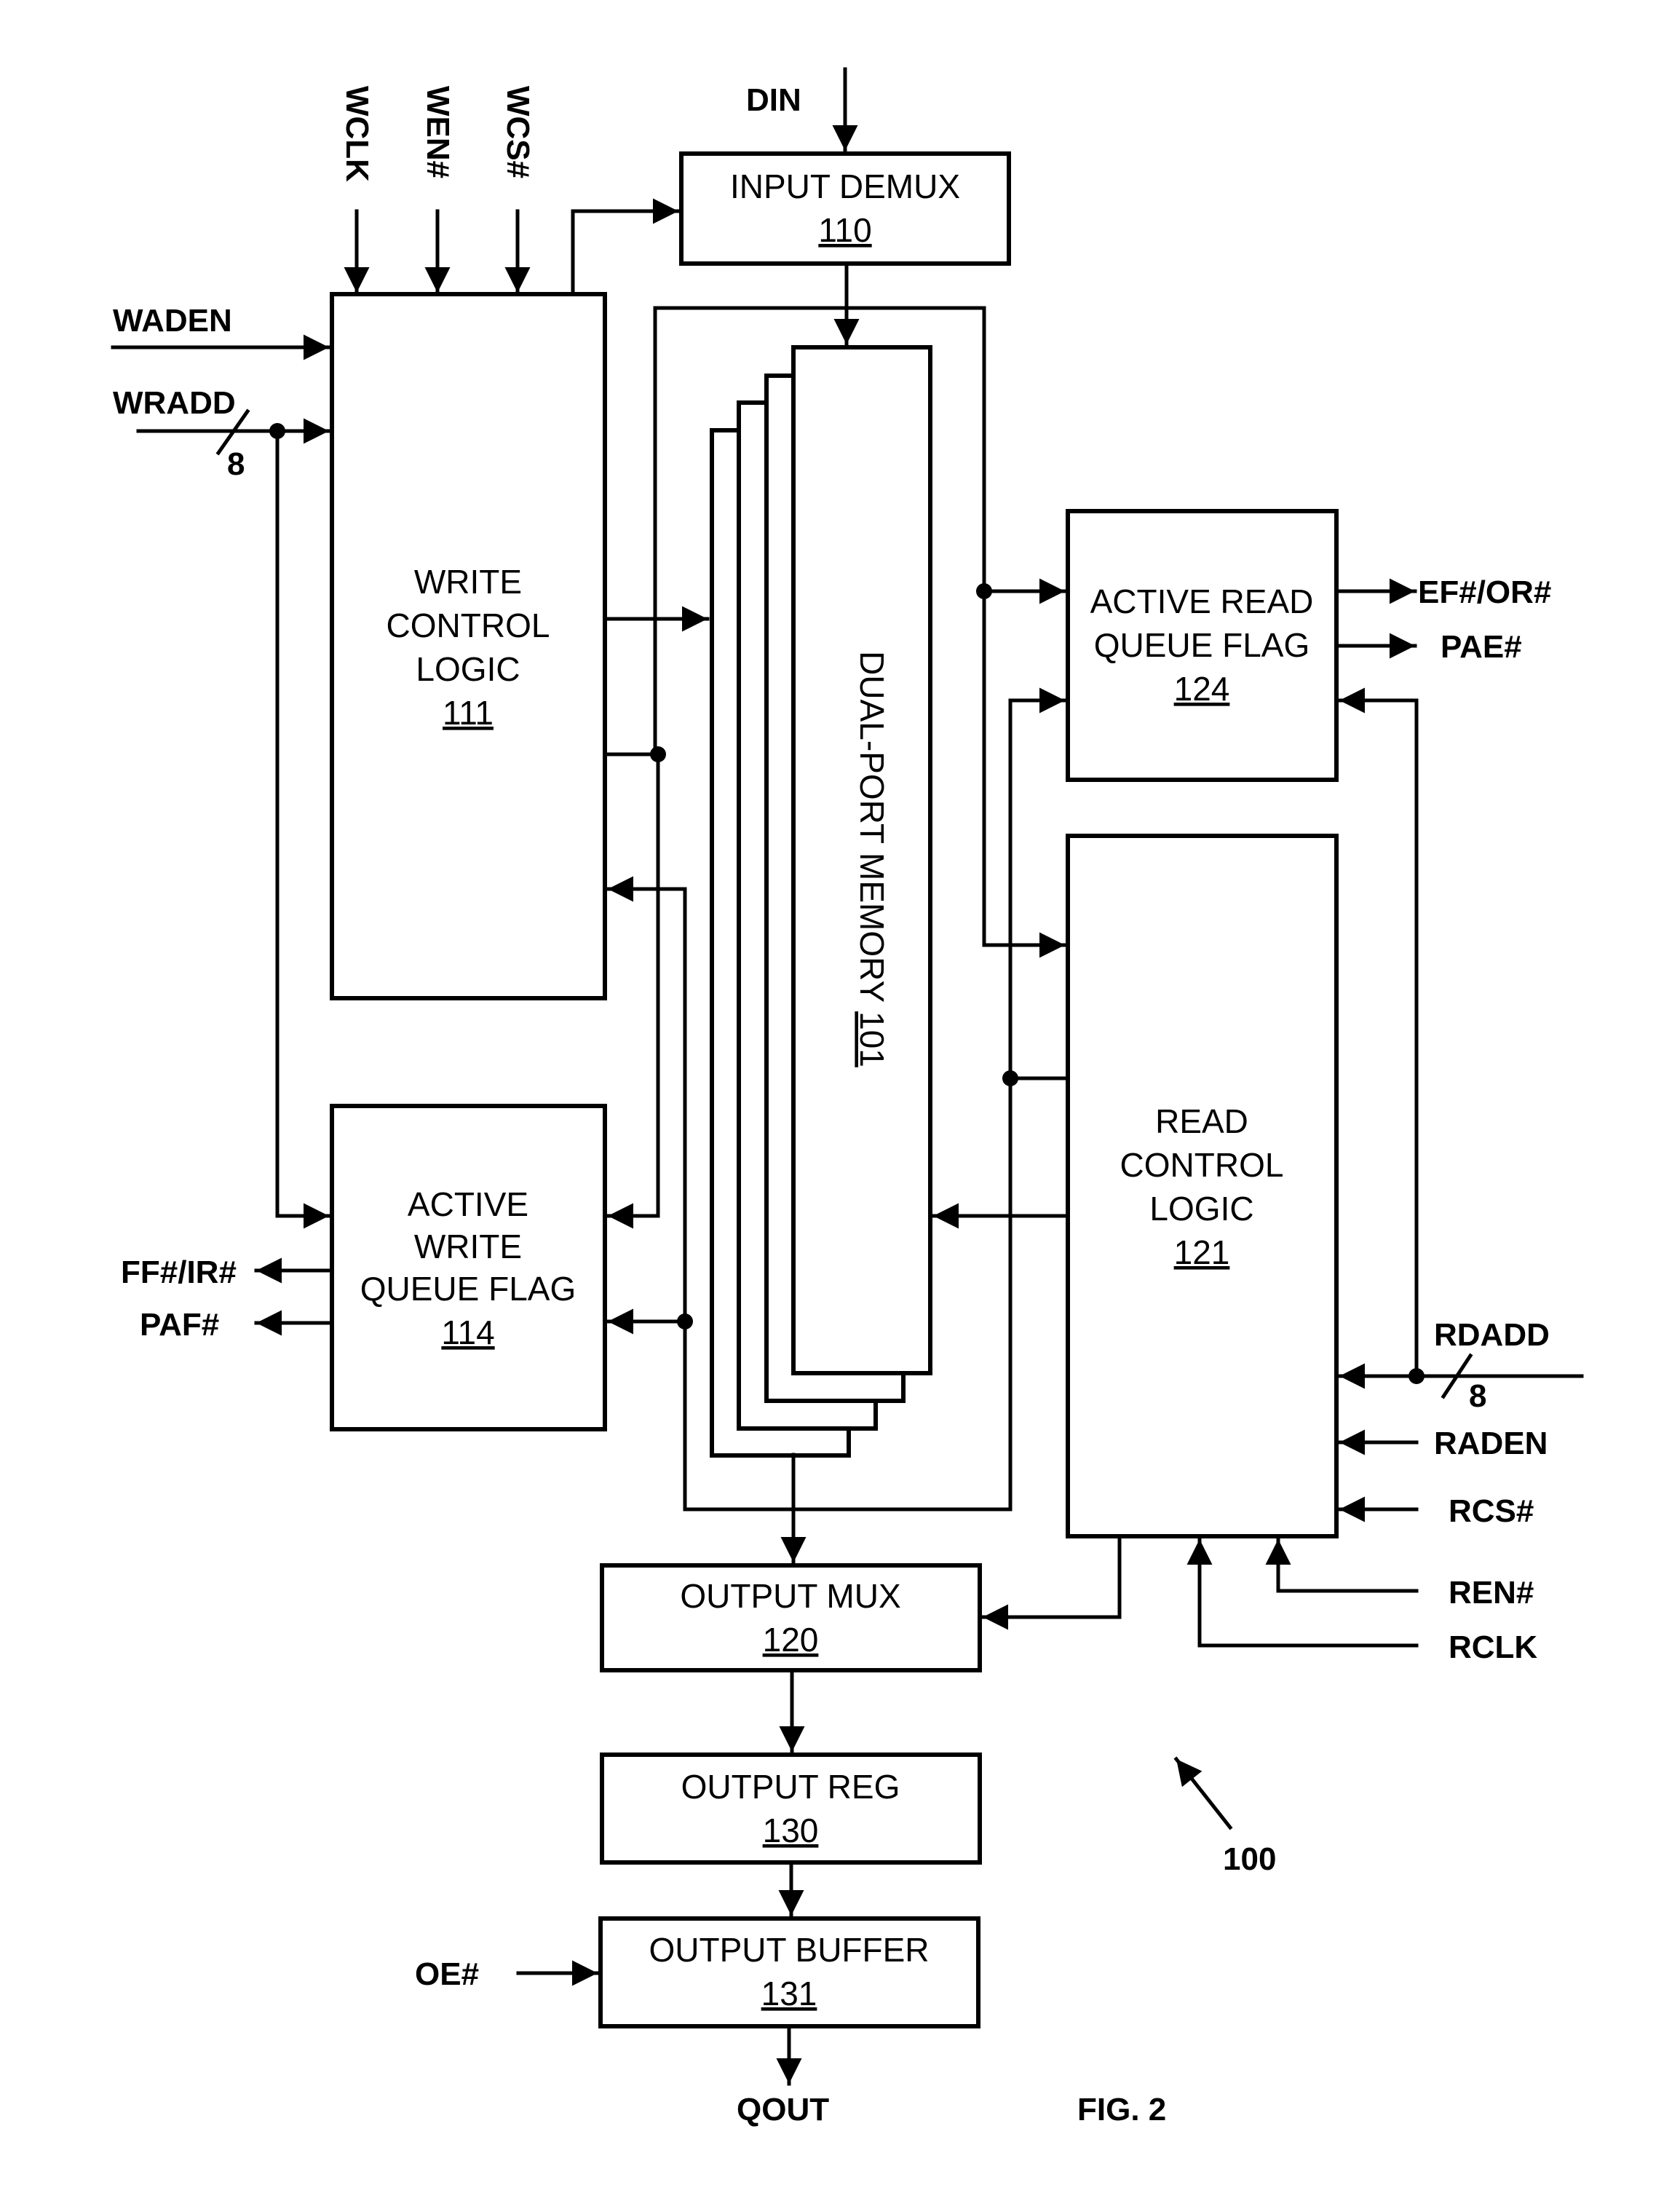  What do you see at coordinates (872, 859) in the screenshot?
I see `memory-label: DUAL-PORT MEMORY 101` at bounding box center [872, 859].